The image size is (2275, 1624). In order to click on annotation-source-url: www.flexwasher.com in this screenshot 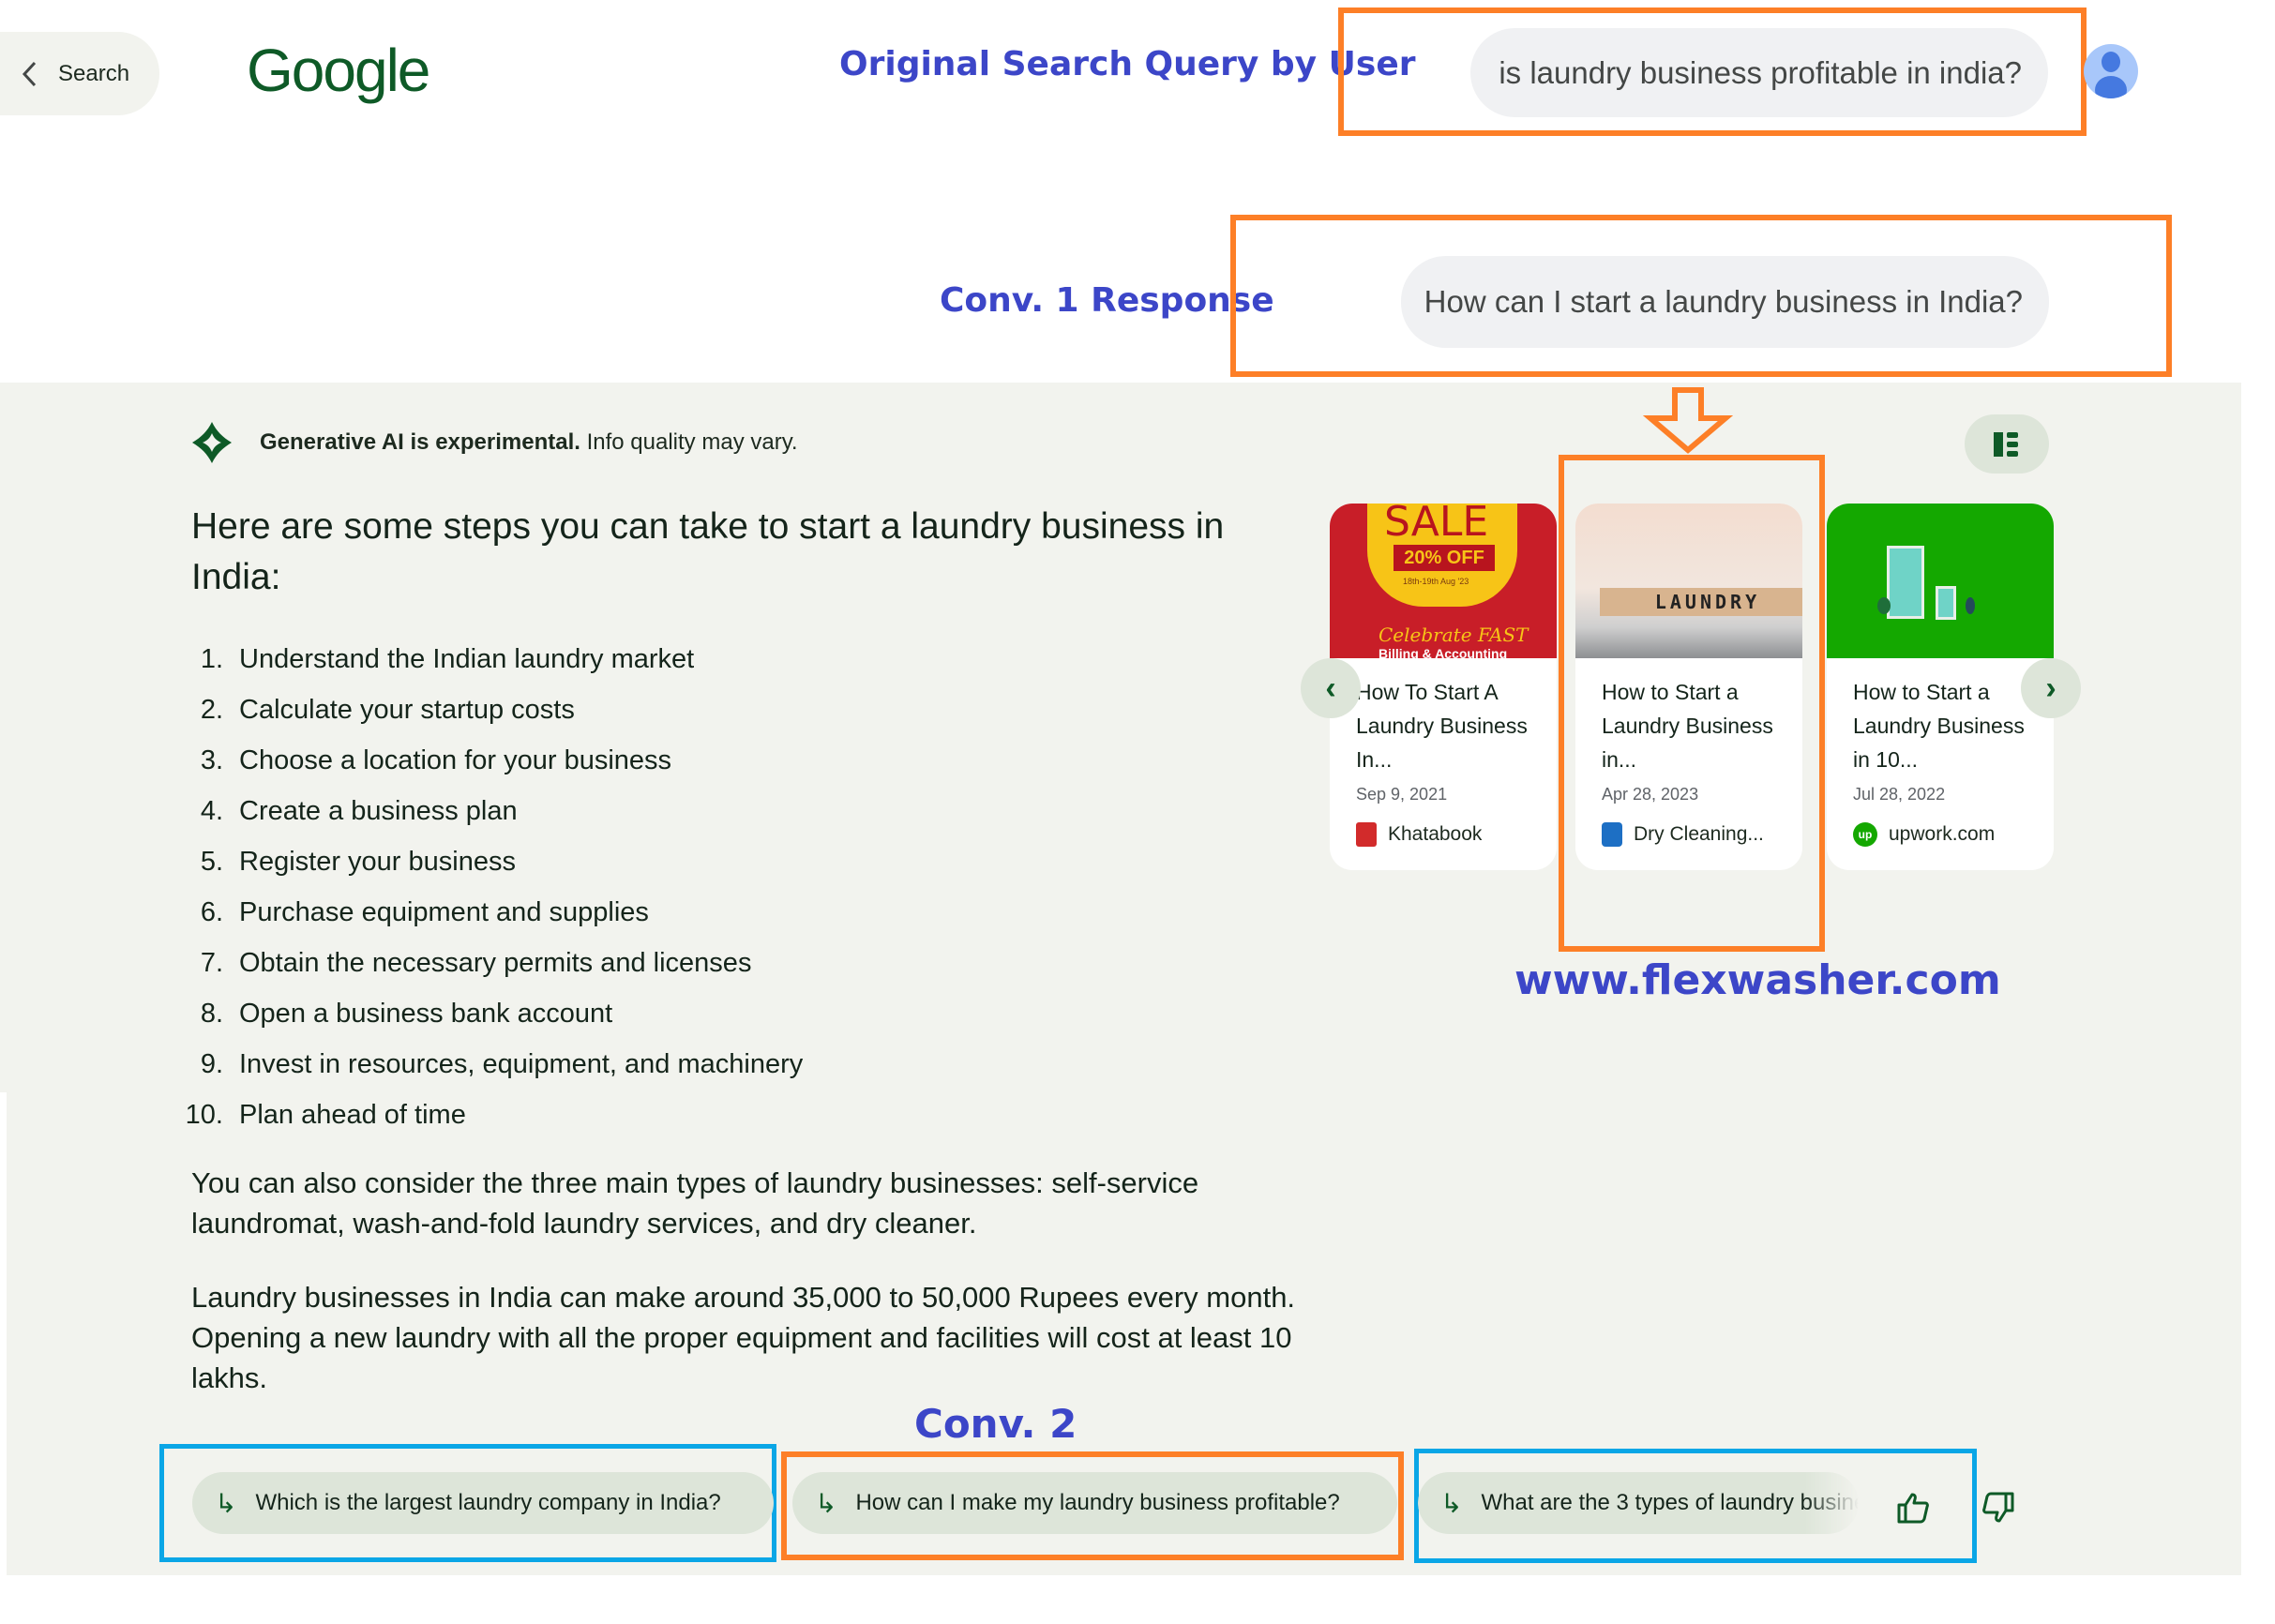, I will do `click(1757, 980)`.